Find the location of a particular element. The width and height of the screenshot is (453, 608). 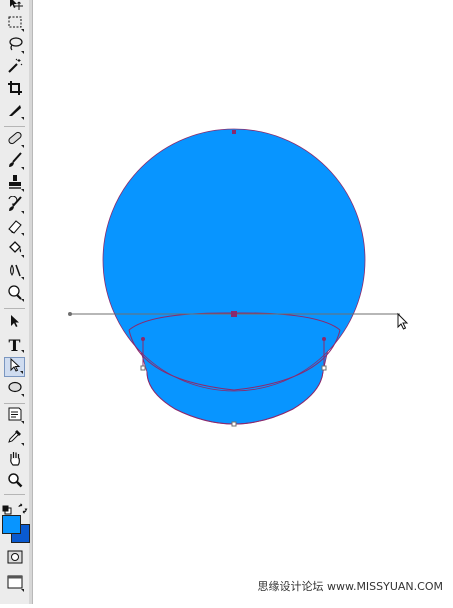

blur-tool is located at coordinates (14, 272).